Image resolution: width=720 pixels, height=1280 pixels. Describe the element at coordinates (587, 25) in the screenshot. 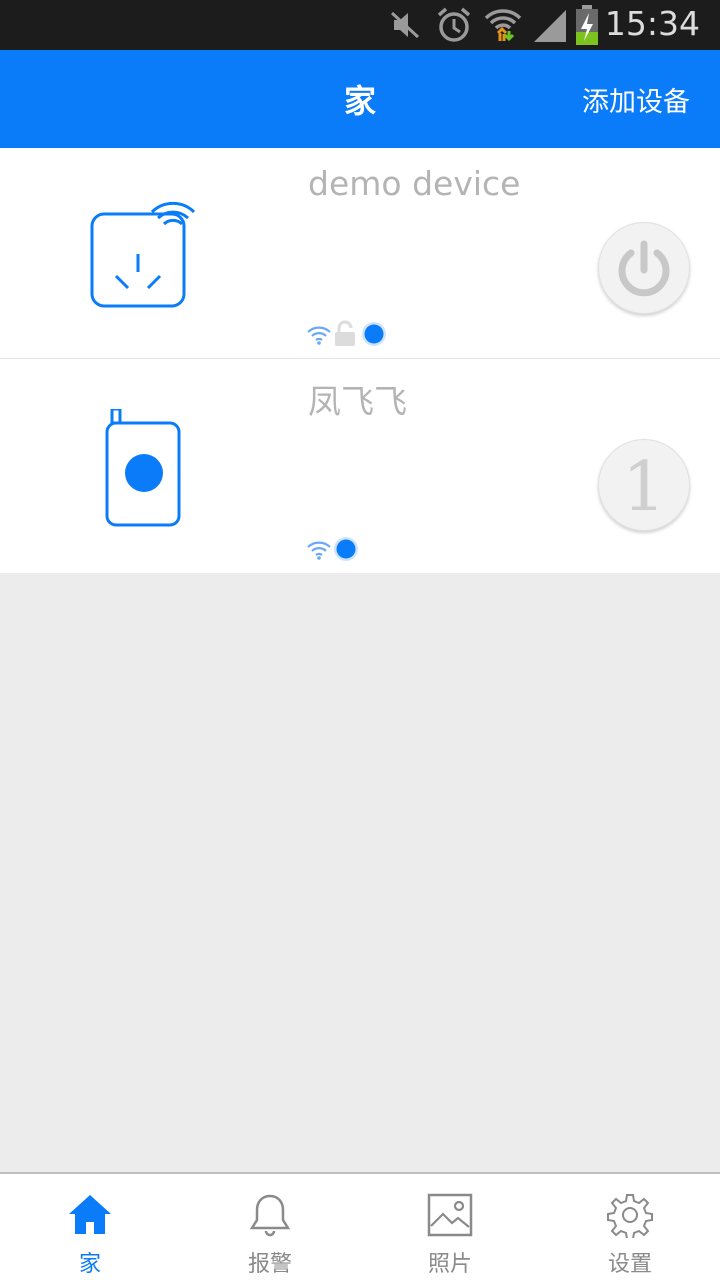

I see `battery-charging-icon` at that location.